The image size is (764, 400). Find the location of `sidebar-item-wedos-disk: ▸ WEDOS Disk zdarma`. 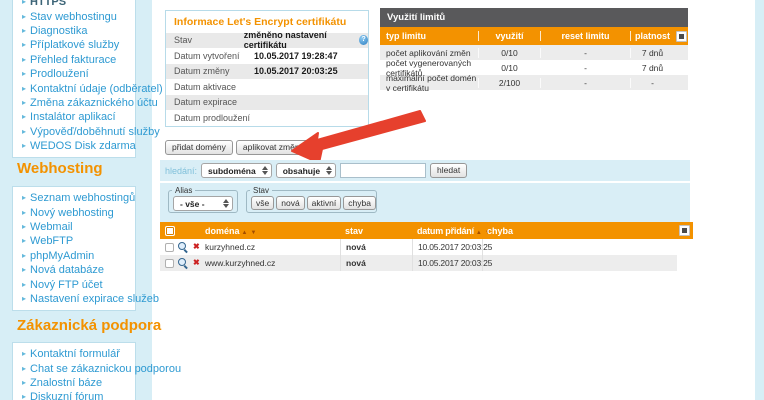

sidebar-item-wedos-disk: ▸ WEDOS Disk zdarma is located at coordinates (79, 146).